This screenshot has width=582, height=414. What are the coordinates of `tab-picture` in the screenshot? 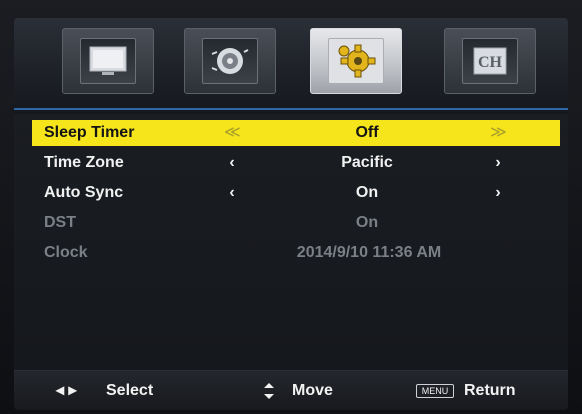 It's located at (108, 61).